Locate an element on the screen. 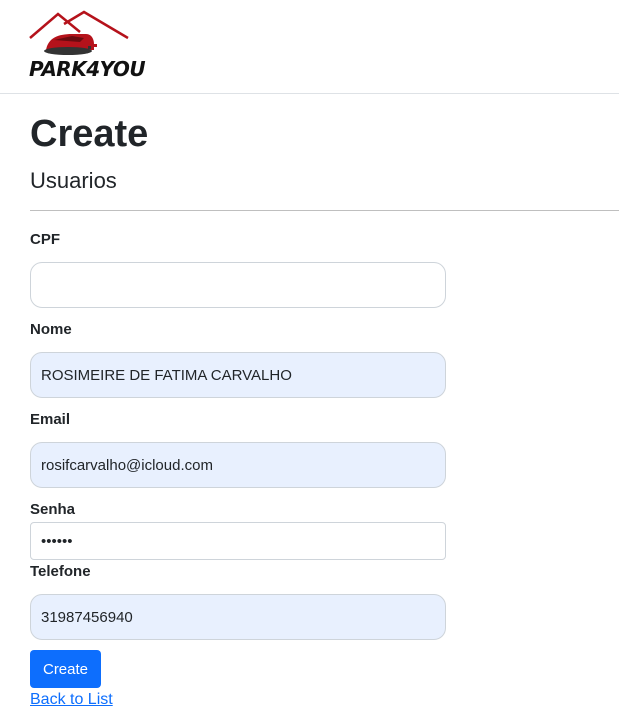 This screenshot has width=619, height=713. telefone-label: Telefone is located at coordinates (60, 571).